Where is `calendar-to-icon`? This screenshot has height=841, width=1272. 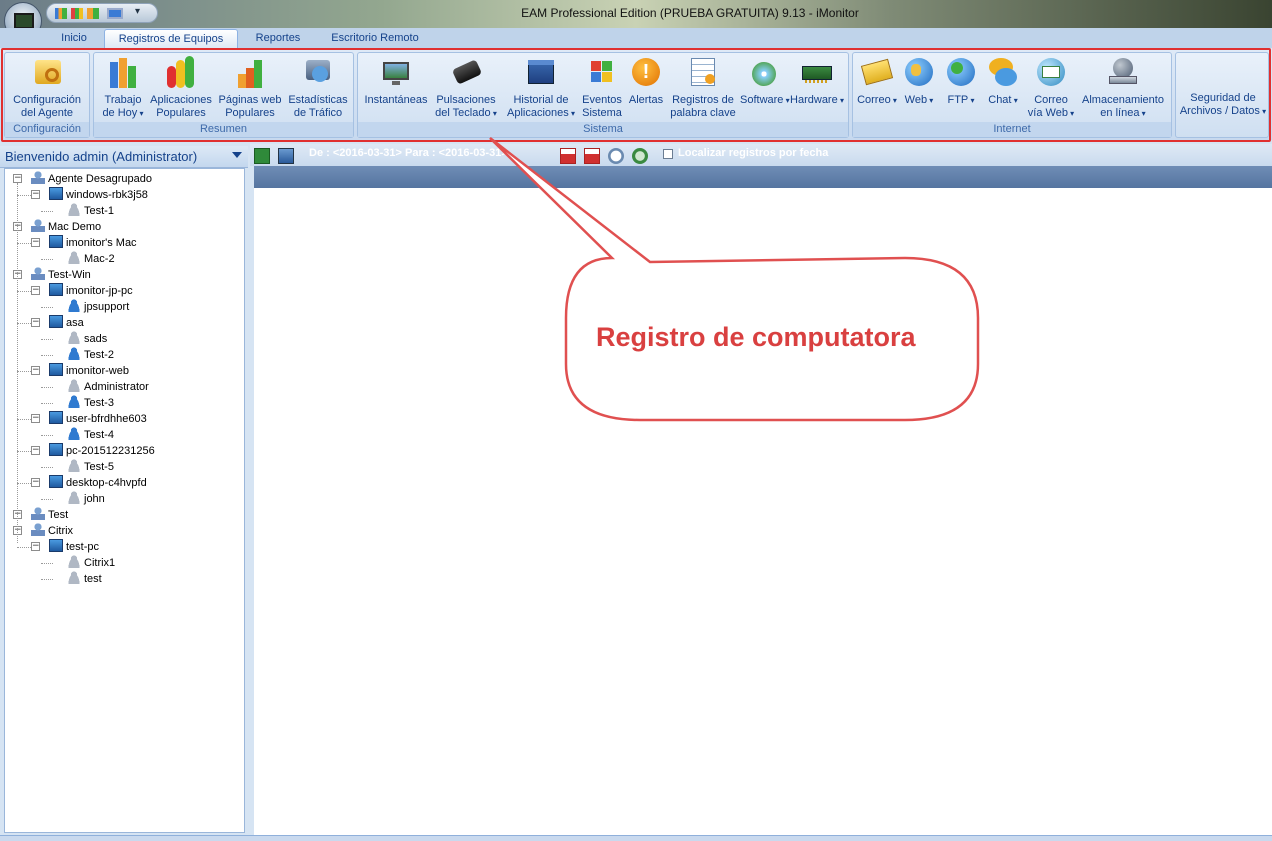 calendar-to-icon is located at coordinates (592, 156).